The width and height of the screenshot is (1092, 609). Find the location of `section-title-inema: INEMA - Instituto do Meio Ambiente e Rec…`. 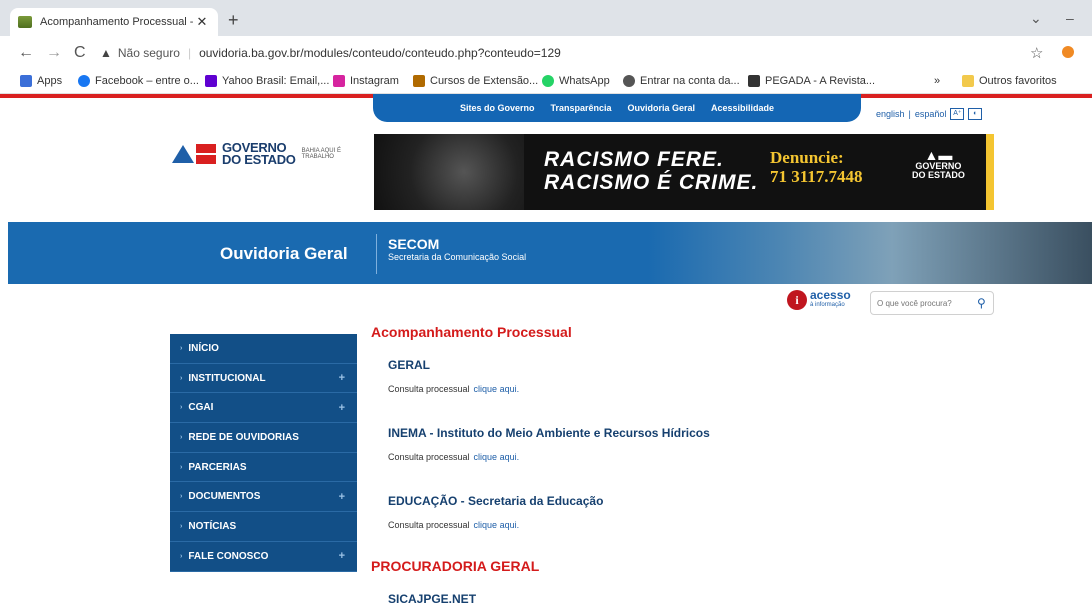

section-title-inema: INEMA - Instituto do Meio Ambiente e Rec… is located at coordinates (549, 433).